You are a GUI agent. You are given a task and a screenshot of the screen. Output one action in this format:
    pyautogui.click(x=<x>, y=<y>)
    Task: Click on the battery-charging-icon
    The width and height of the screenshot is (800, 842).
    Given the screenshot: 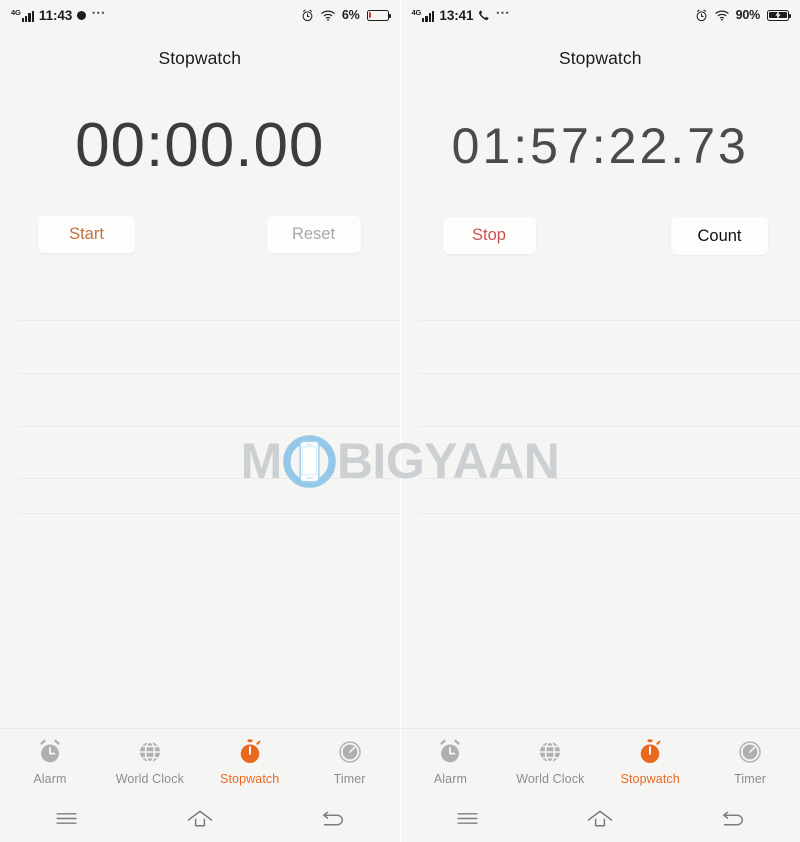 What is the action you would take?
    pyautogui.click(x=779, y=15)
    